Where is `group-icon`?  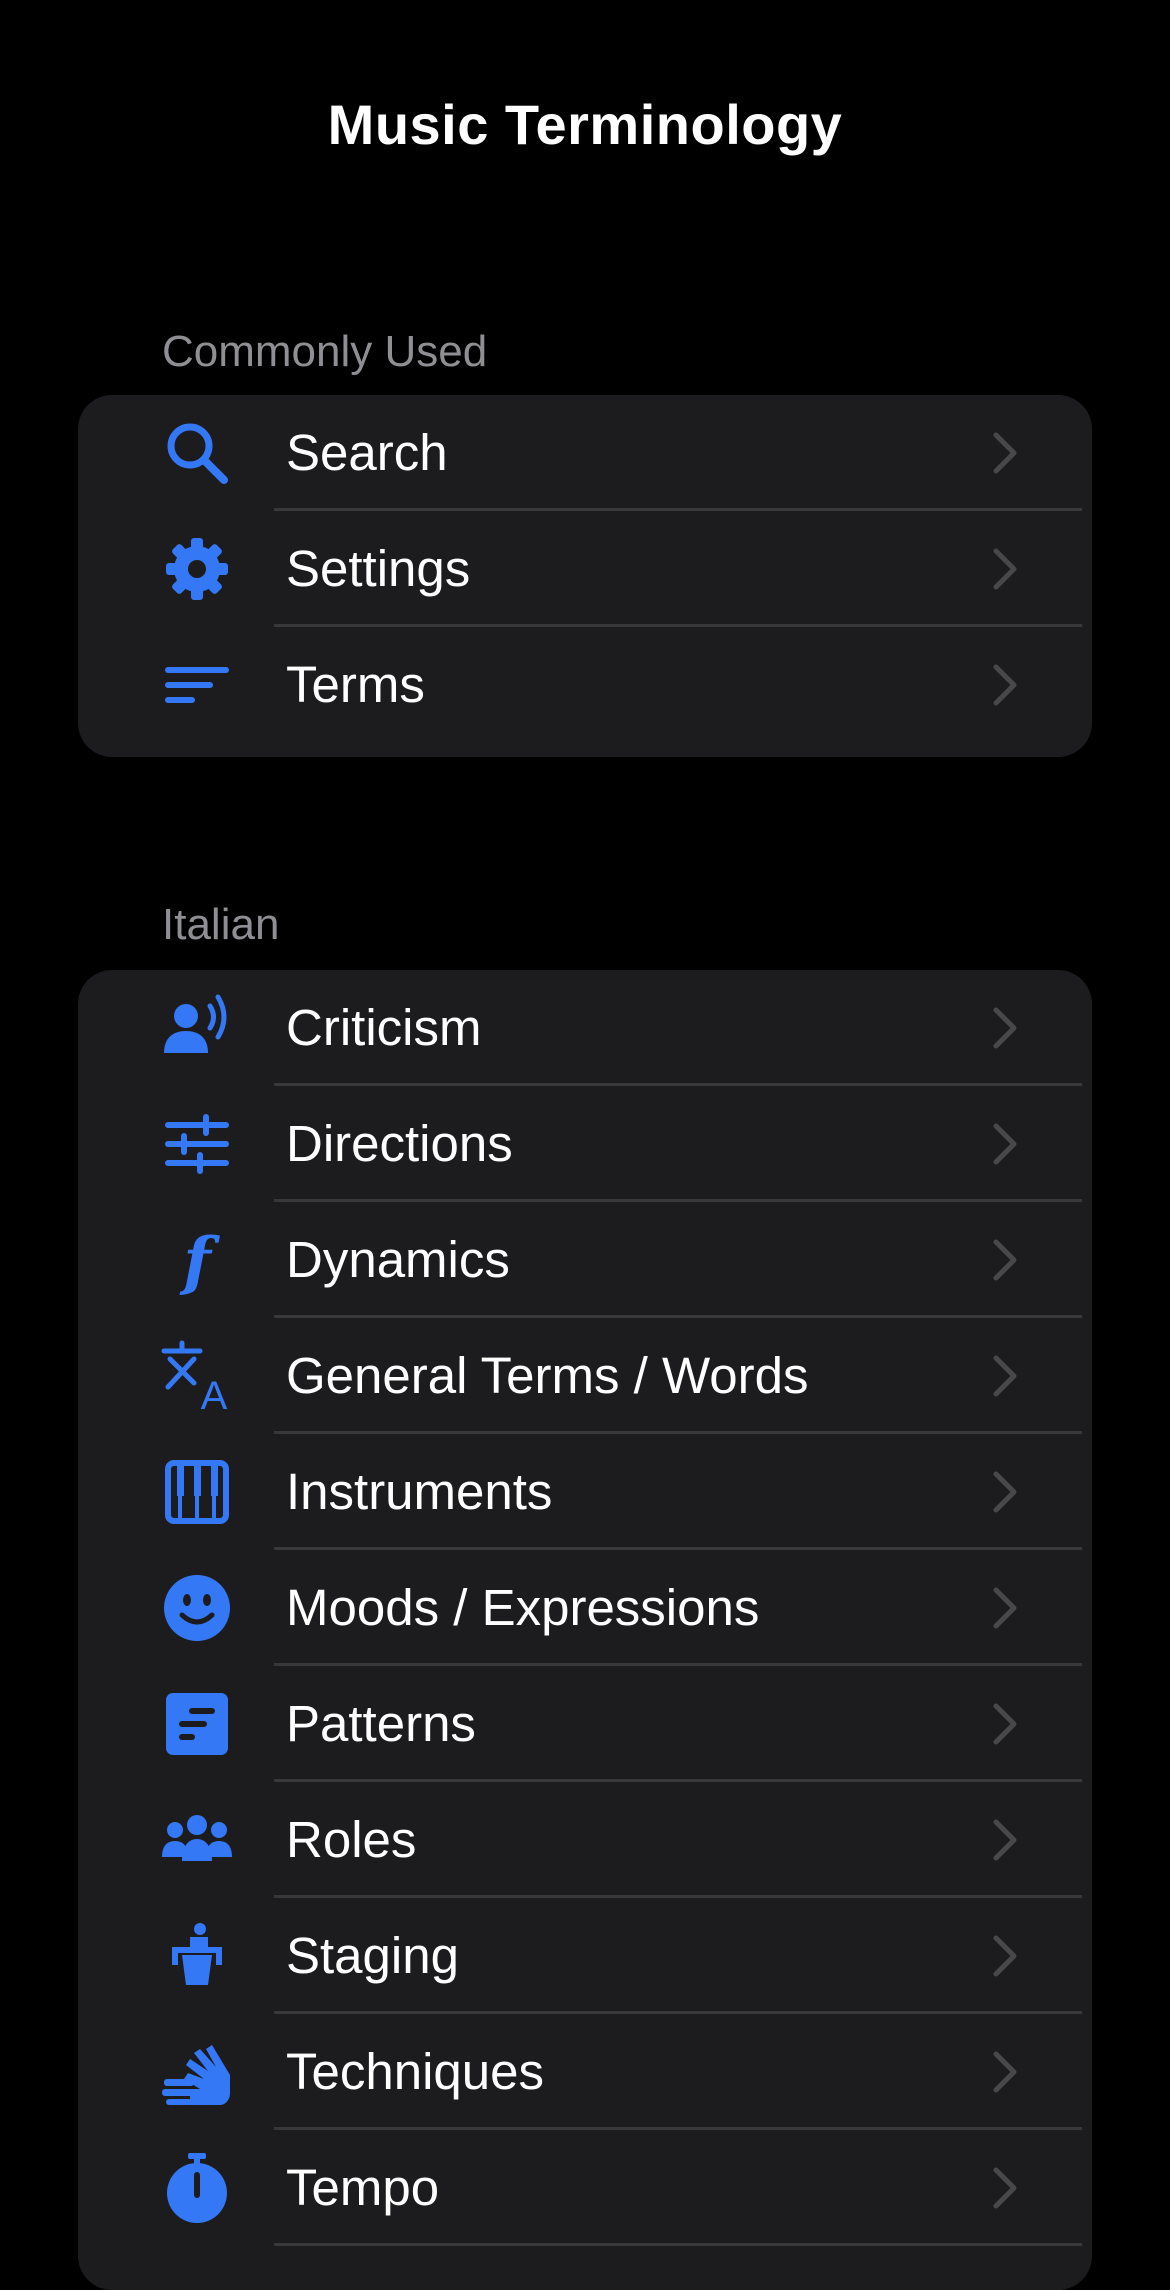
group-icon is located at coordinates (197, 1840).